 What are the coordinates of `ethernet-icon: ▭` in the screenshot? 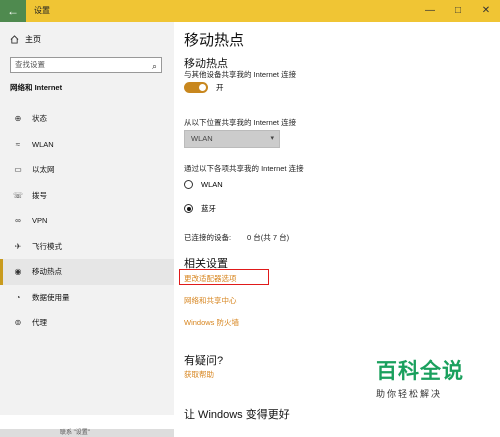 It's located at (18, 170).